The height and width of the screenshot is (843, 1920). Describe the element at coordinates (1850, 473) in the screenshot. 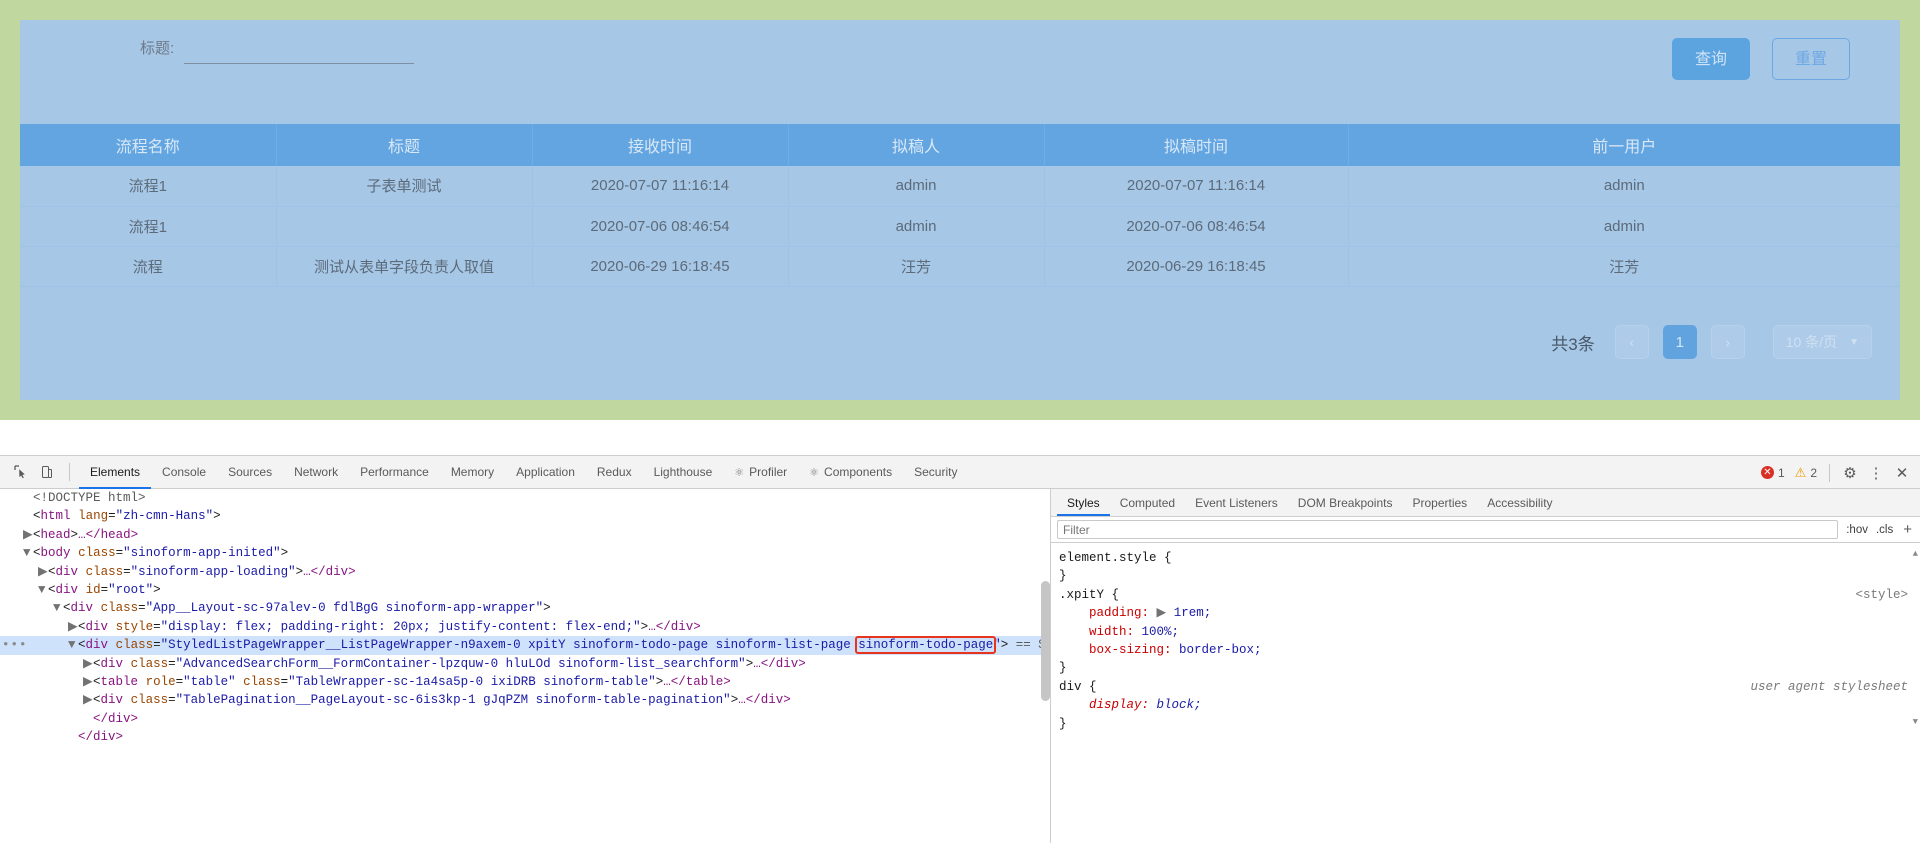

I see `gear-icon: ⚙` at that location.